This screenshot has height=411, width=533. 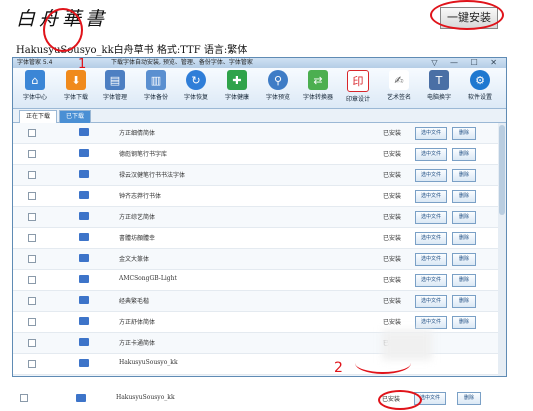 I want to click on highlighted-font-row: HakusyuSousyo_kk 已安装 选中文件 删除, so click(x=258, y=397).